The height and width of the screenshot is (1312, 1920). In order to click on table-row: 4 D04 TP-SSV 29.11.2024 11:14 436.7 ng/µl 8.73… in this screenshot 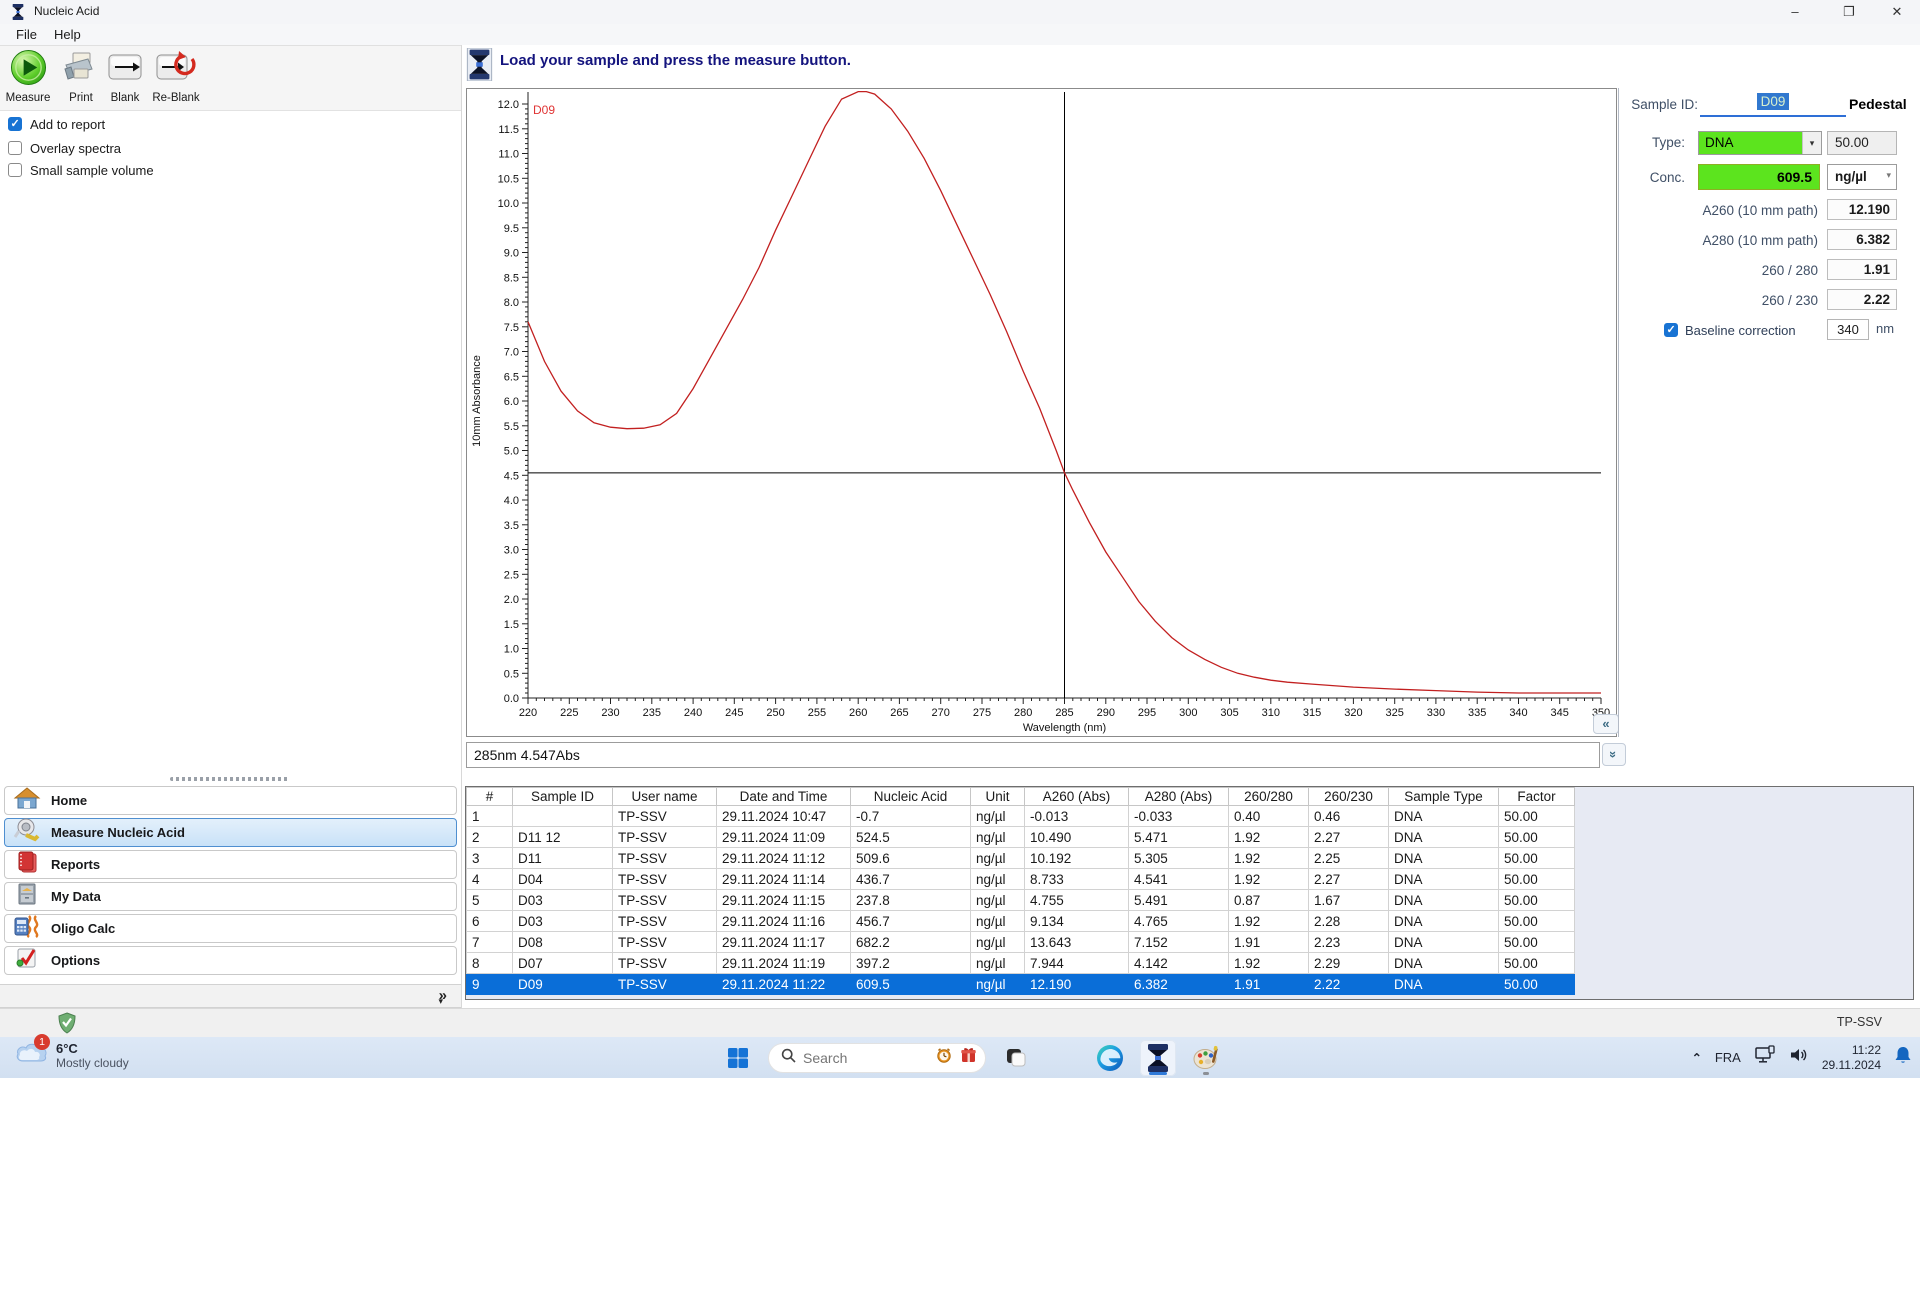, I will do `click(1020, 879)`.